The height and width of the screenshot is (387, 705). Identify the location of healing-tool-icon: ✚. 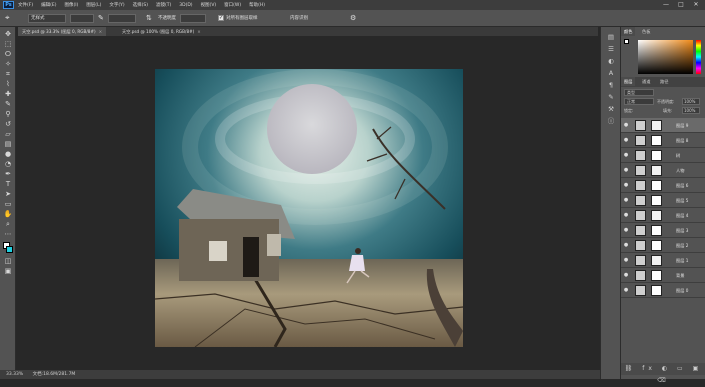
(8, 94).